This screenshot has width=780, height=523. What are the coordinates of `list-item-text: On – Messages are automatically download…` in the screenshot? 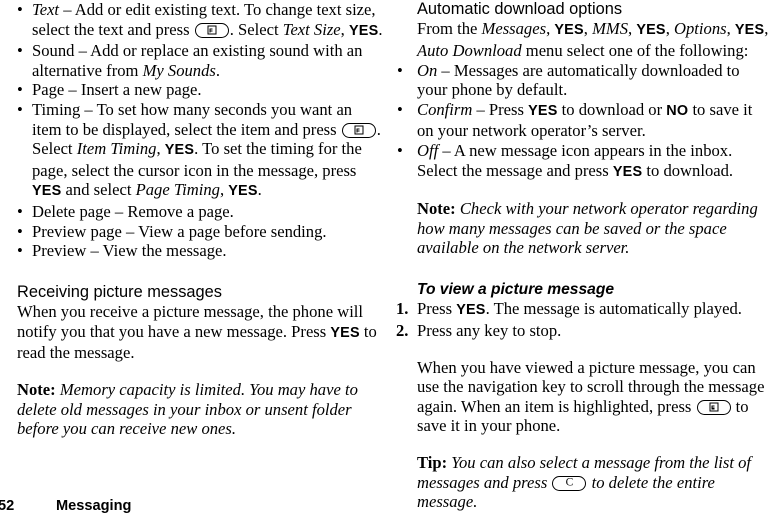 It's located at (578, 80).